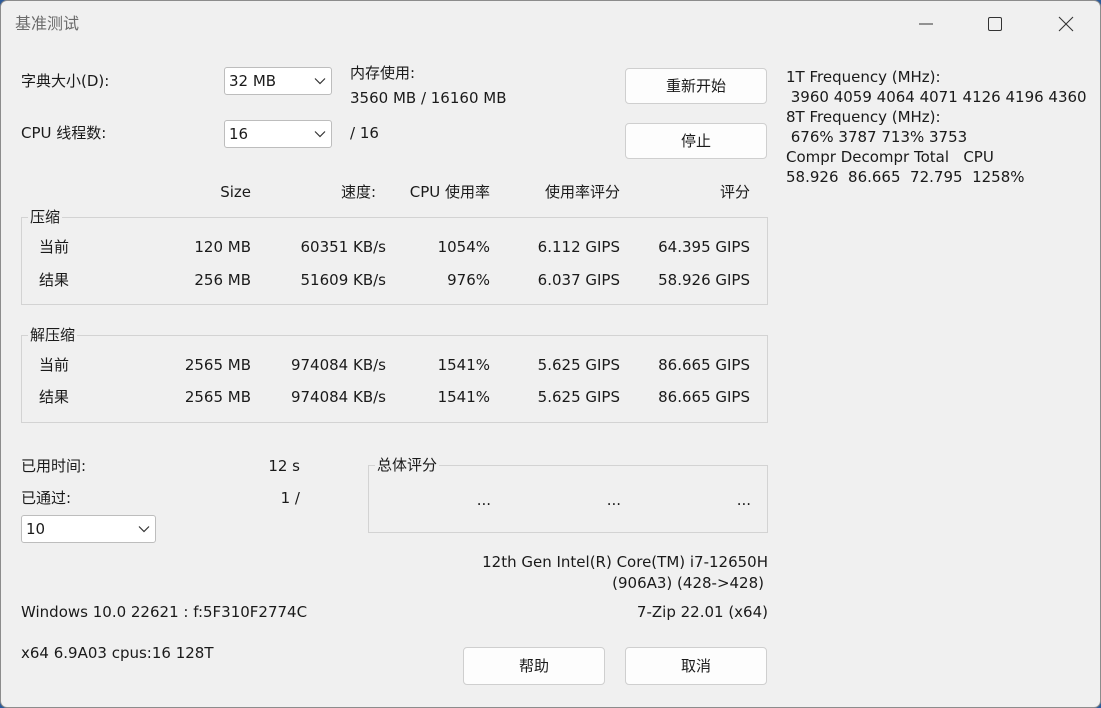 The height and width of the screenshot is (708, 1101). I want to click on elapsed-time-value: 12 s, so click(284, 466).